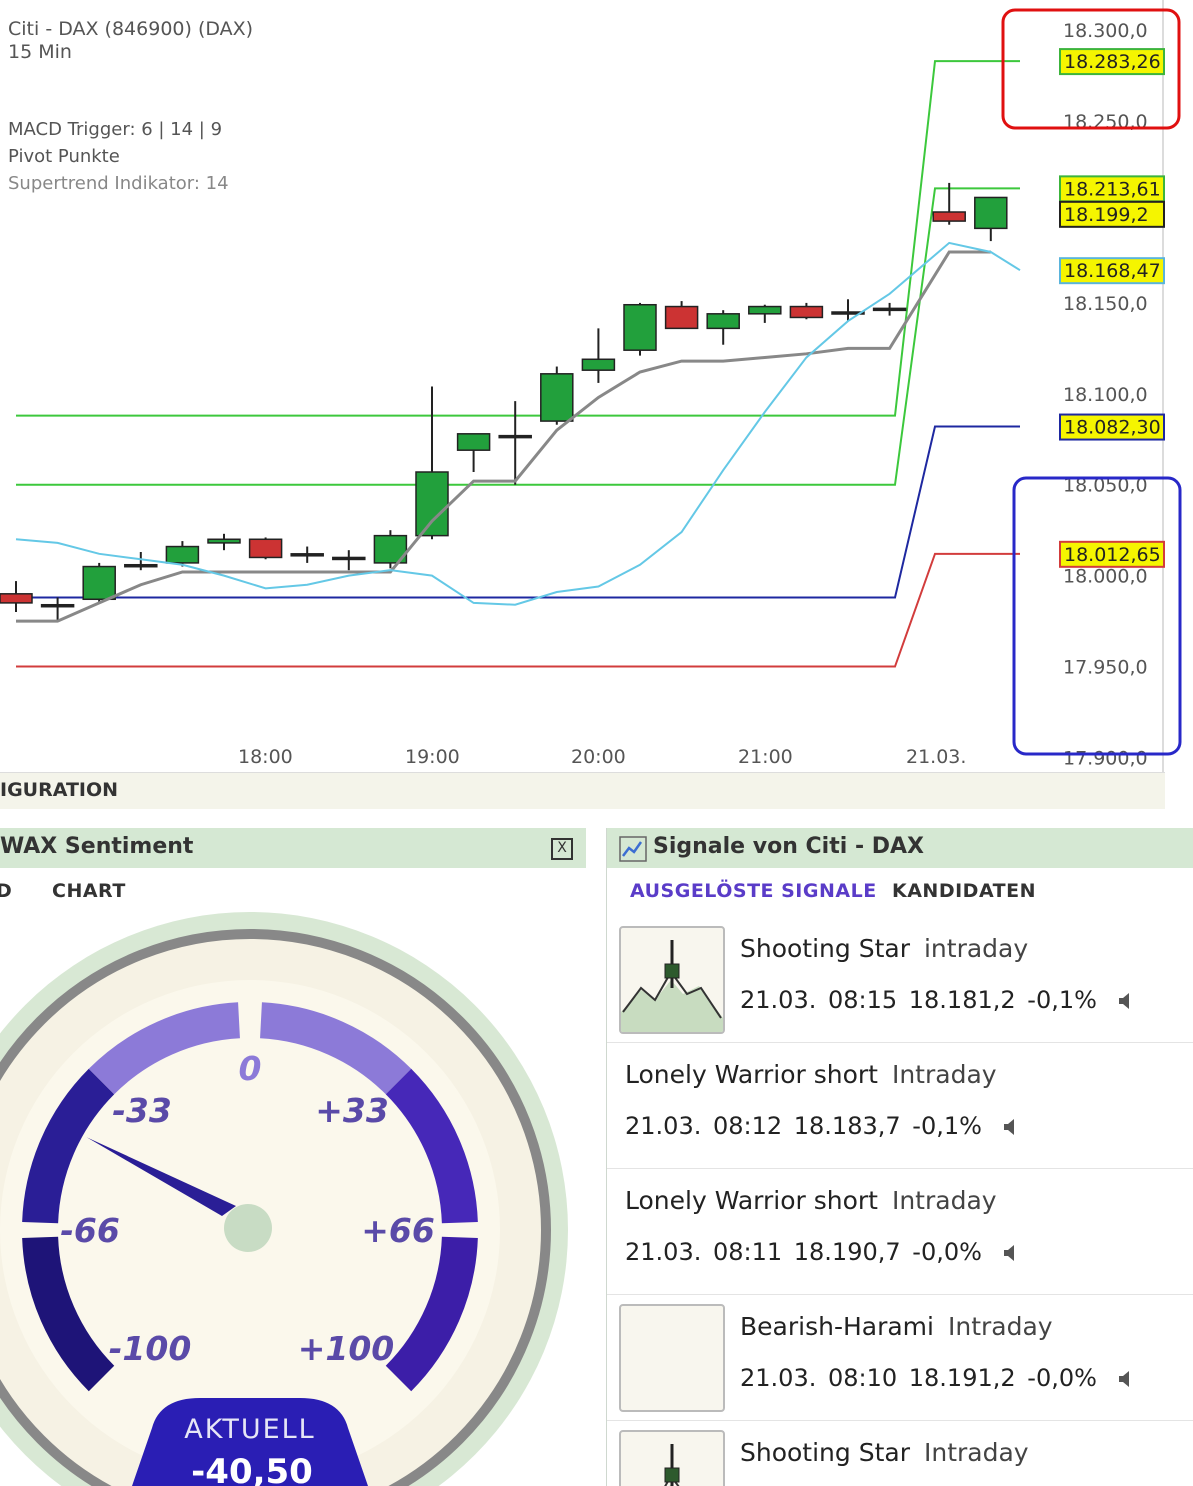 The height and width of the screenshot is (1486, 1193). Describe the element at coordinates (1105, 395) in the screenshot. I see `price-tick: 18.100,0` at that location.